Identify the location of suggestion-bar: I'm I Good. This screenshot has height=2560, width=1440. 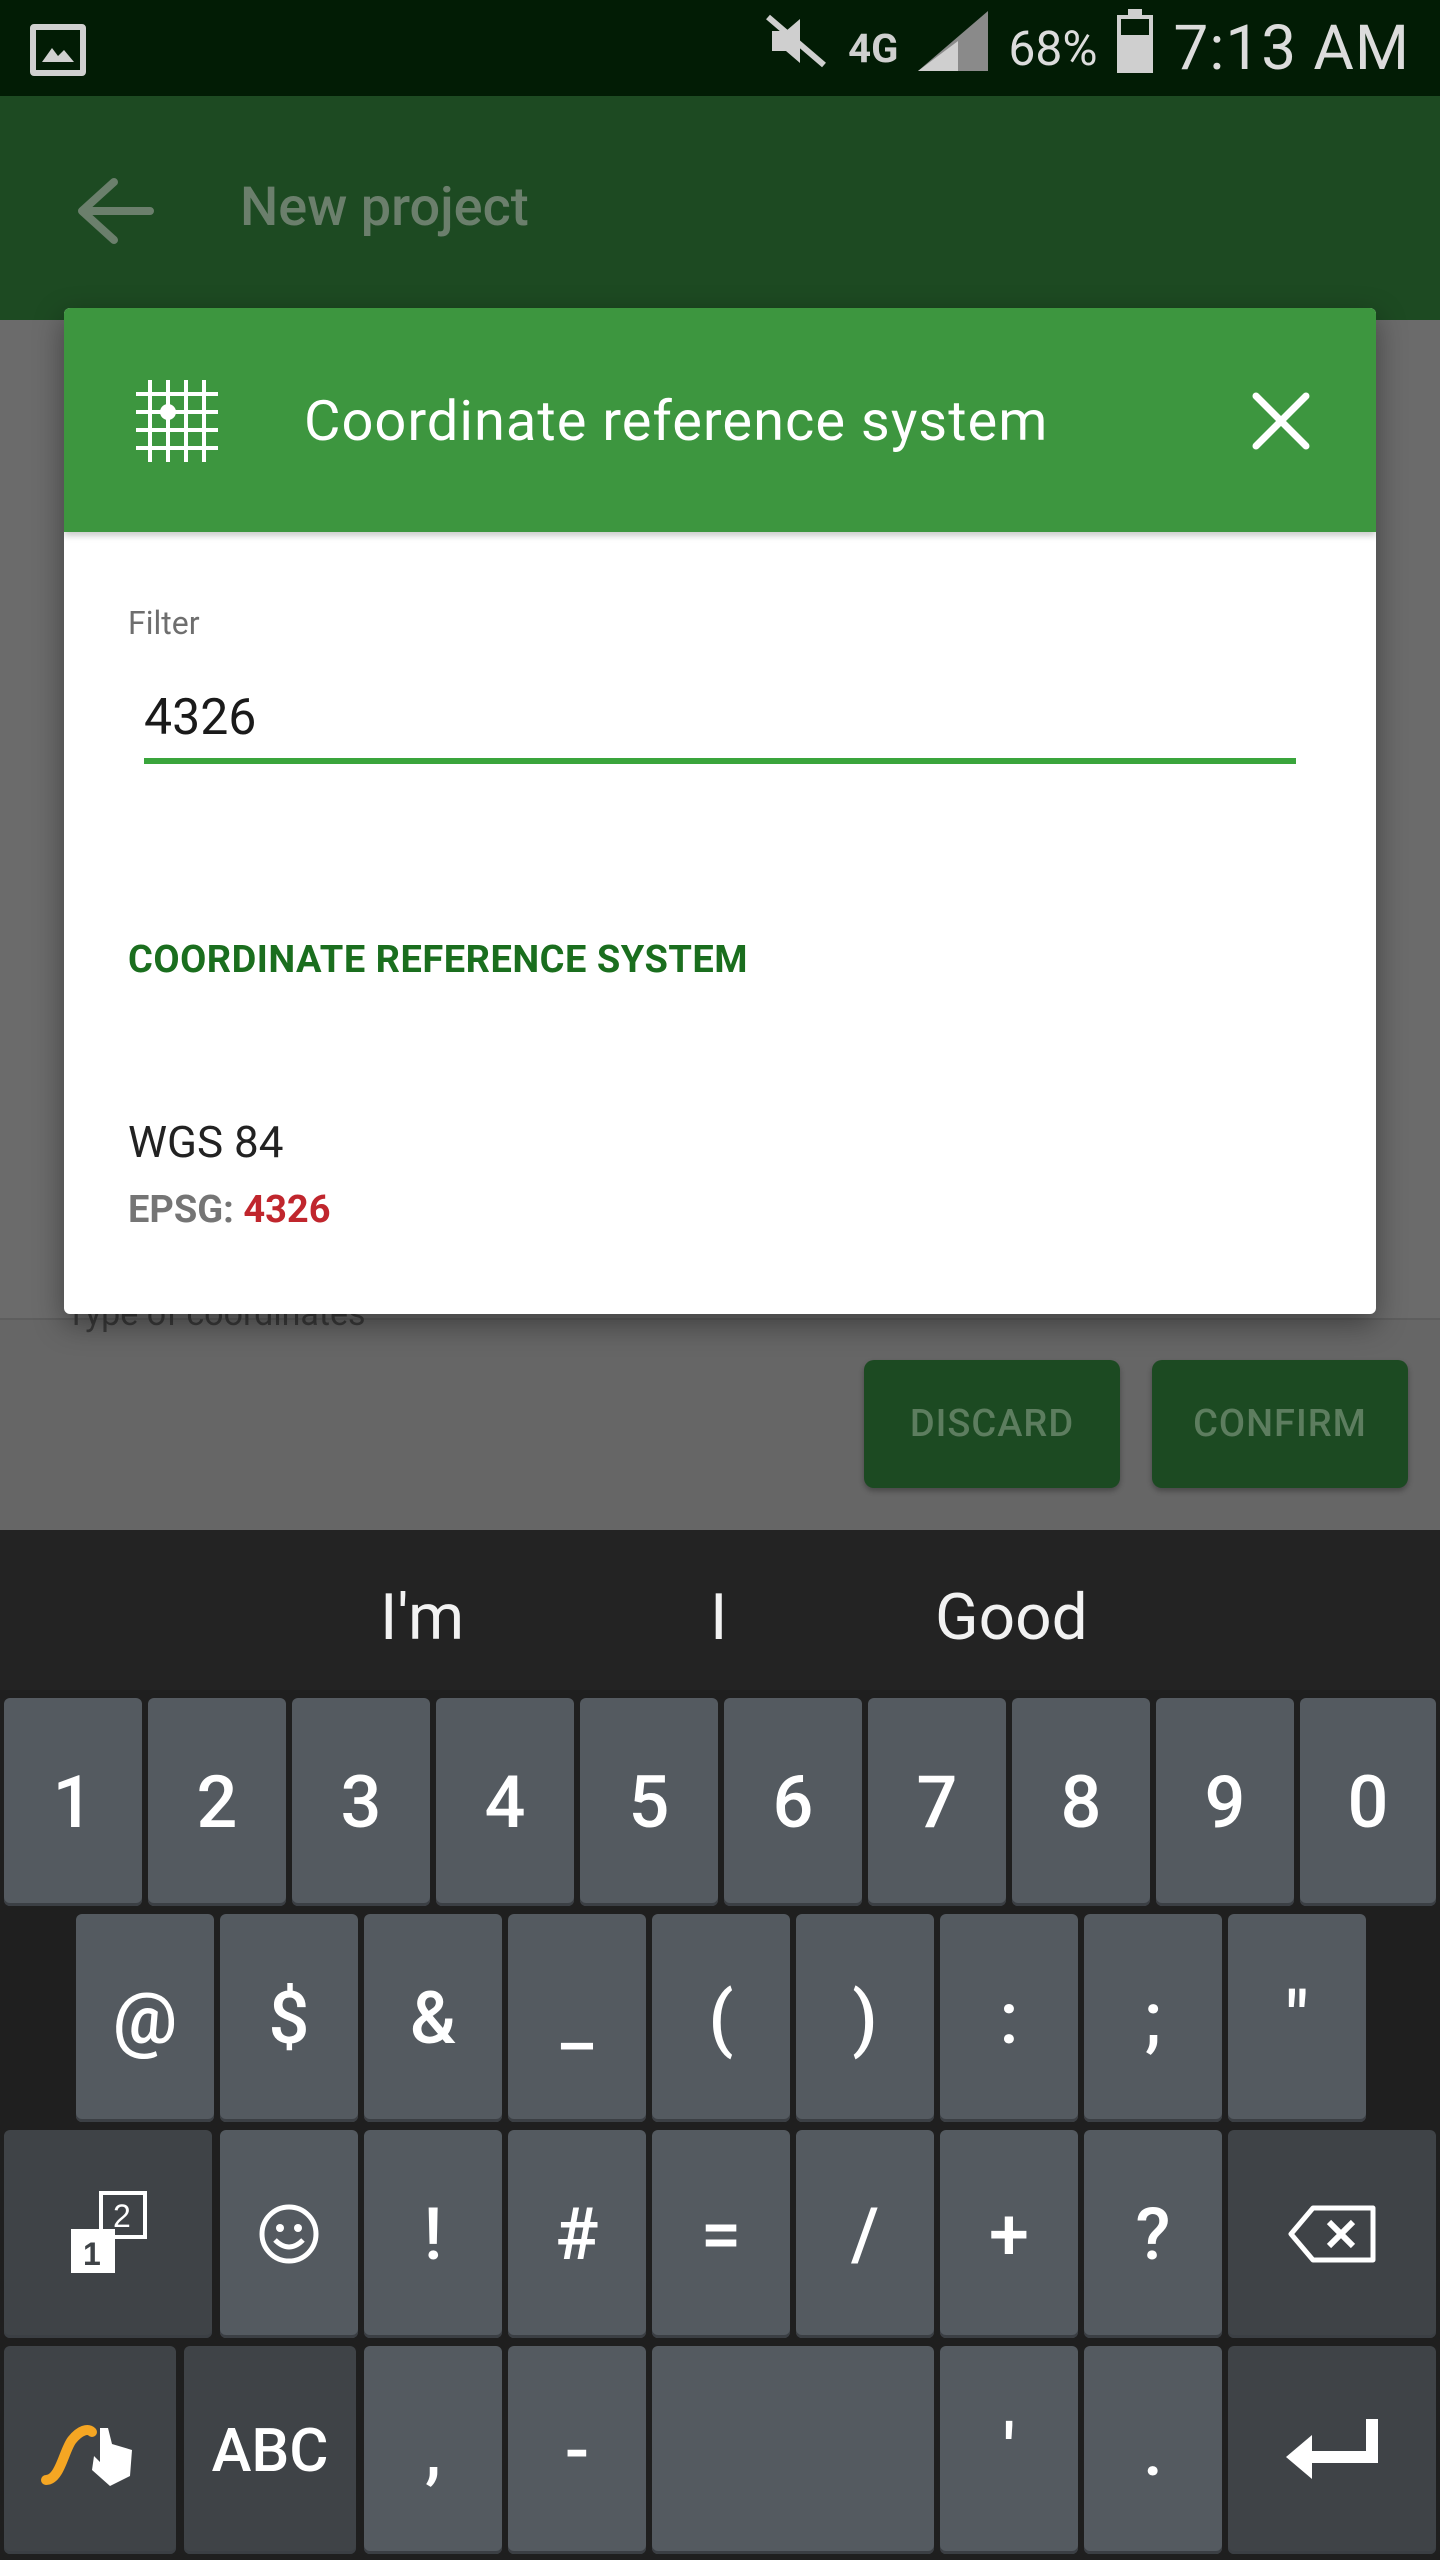
(720, 1610).